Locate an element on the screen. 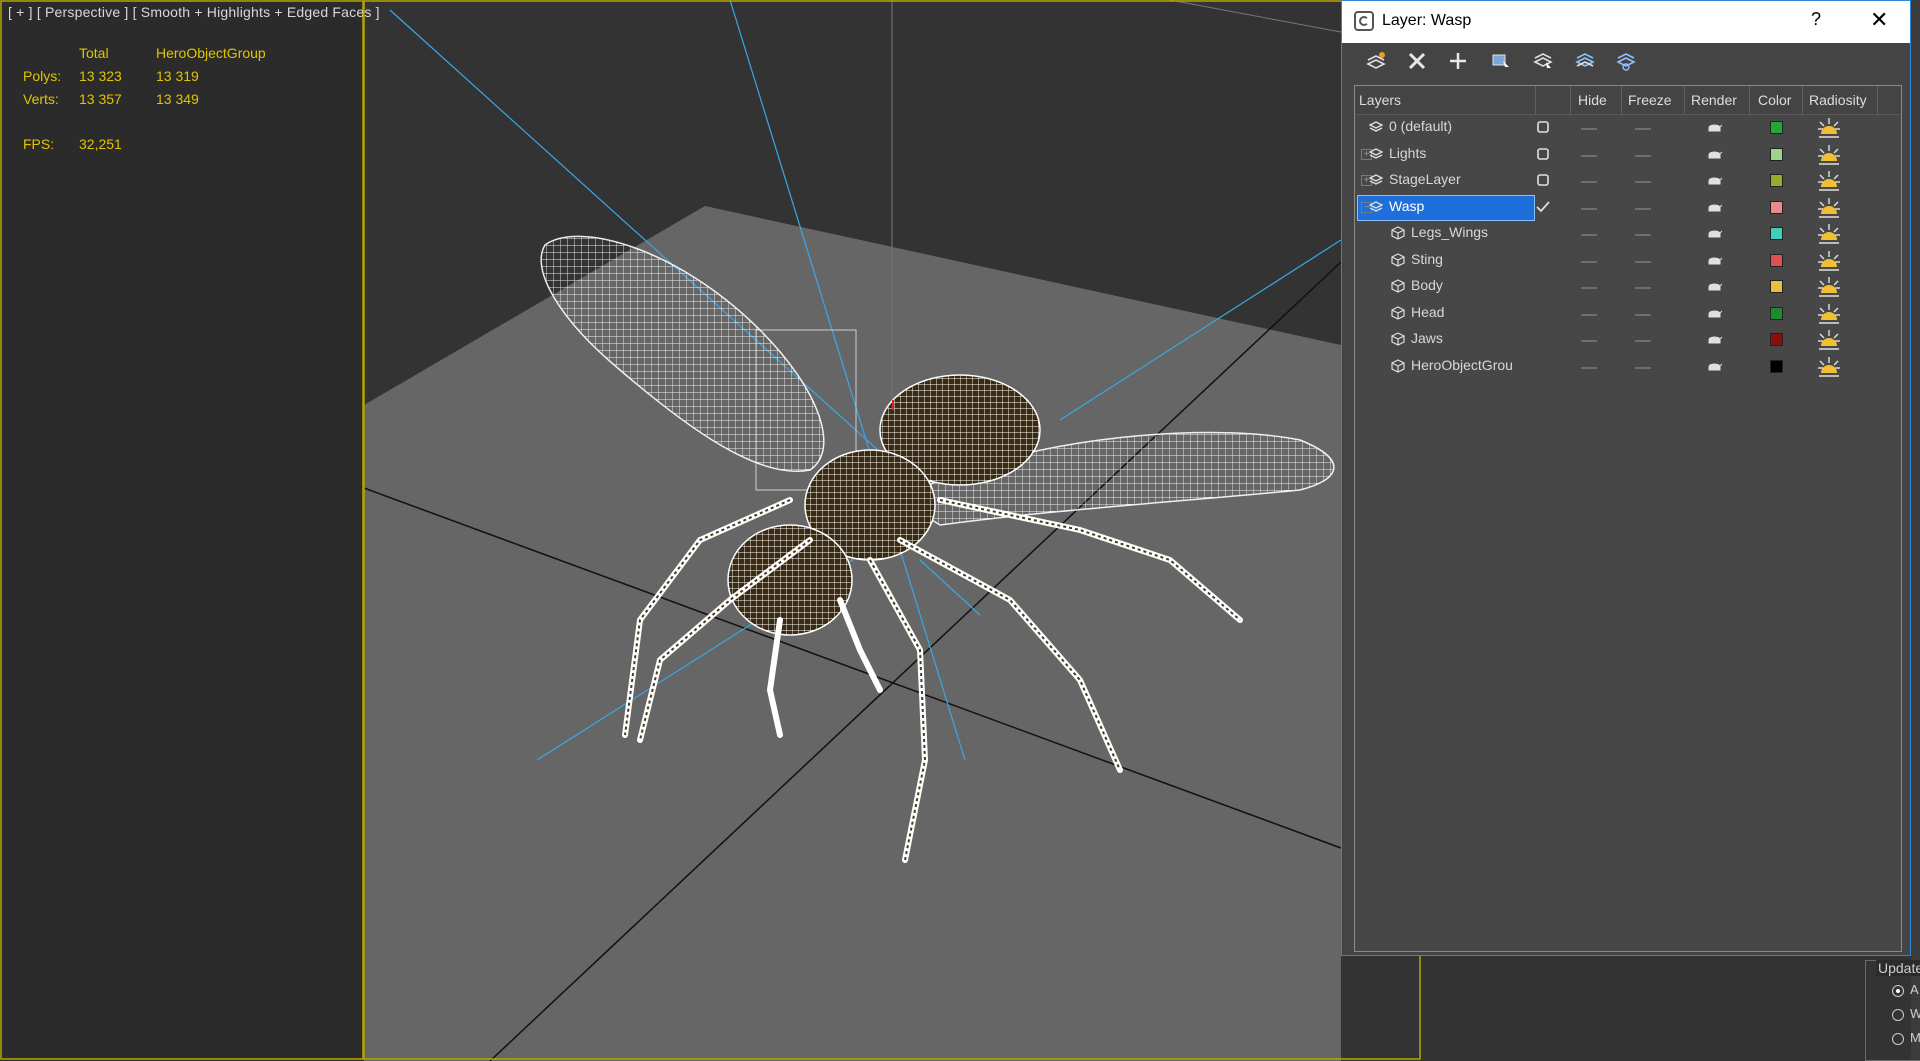 The height and width of the screenshot is (1061, 1920). dialog-titlebar: Layer: Wasp ? ✕ is located at coordinates (1626, 22).